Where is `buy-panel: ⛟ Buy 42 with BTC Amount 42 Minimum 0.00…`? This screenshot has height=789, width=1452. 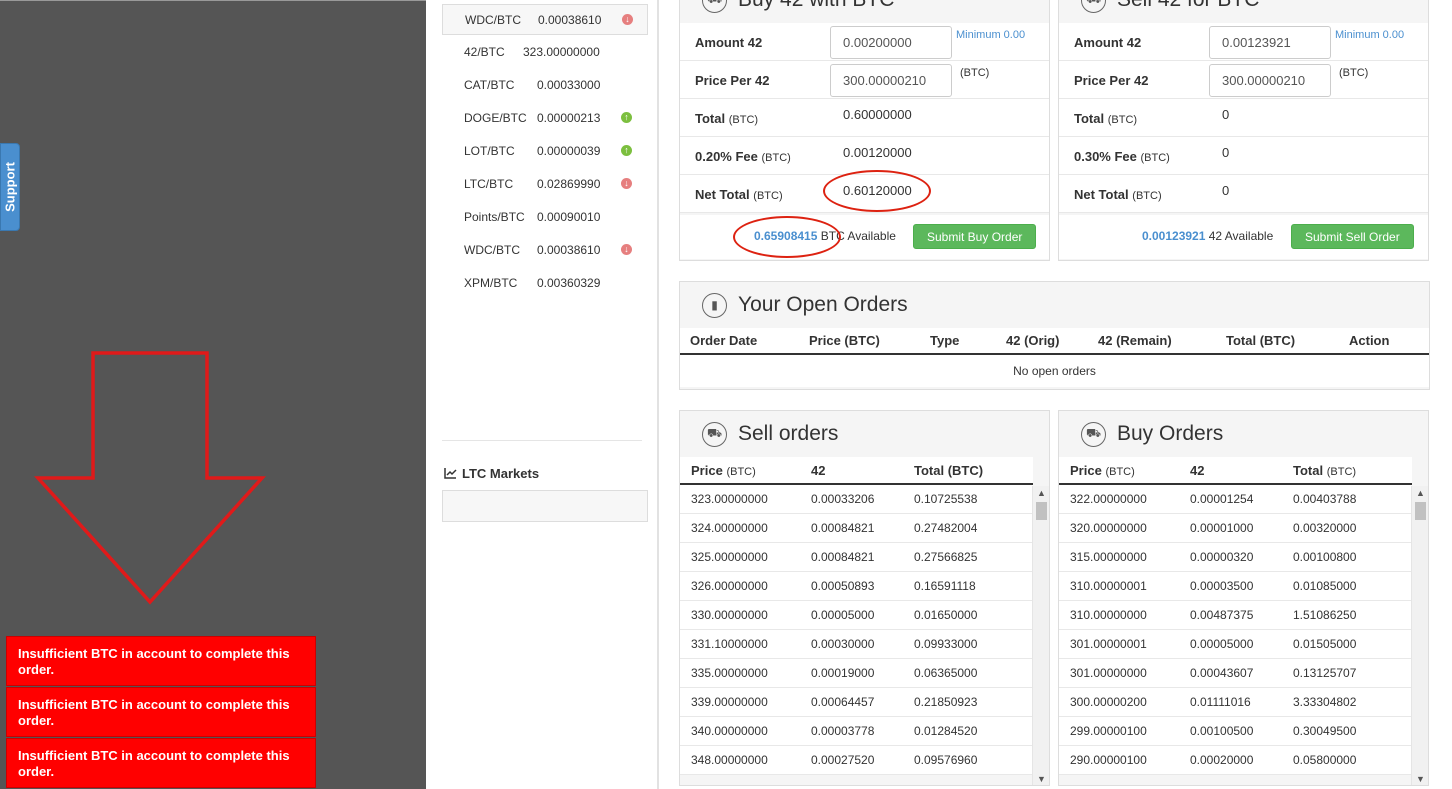
buy-panel: ⛟ Buy 42 with BTC Amount 42 Minimum 0.00… is located at coordinates (864, 130).